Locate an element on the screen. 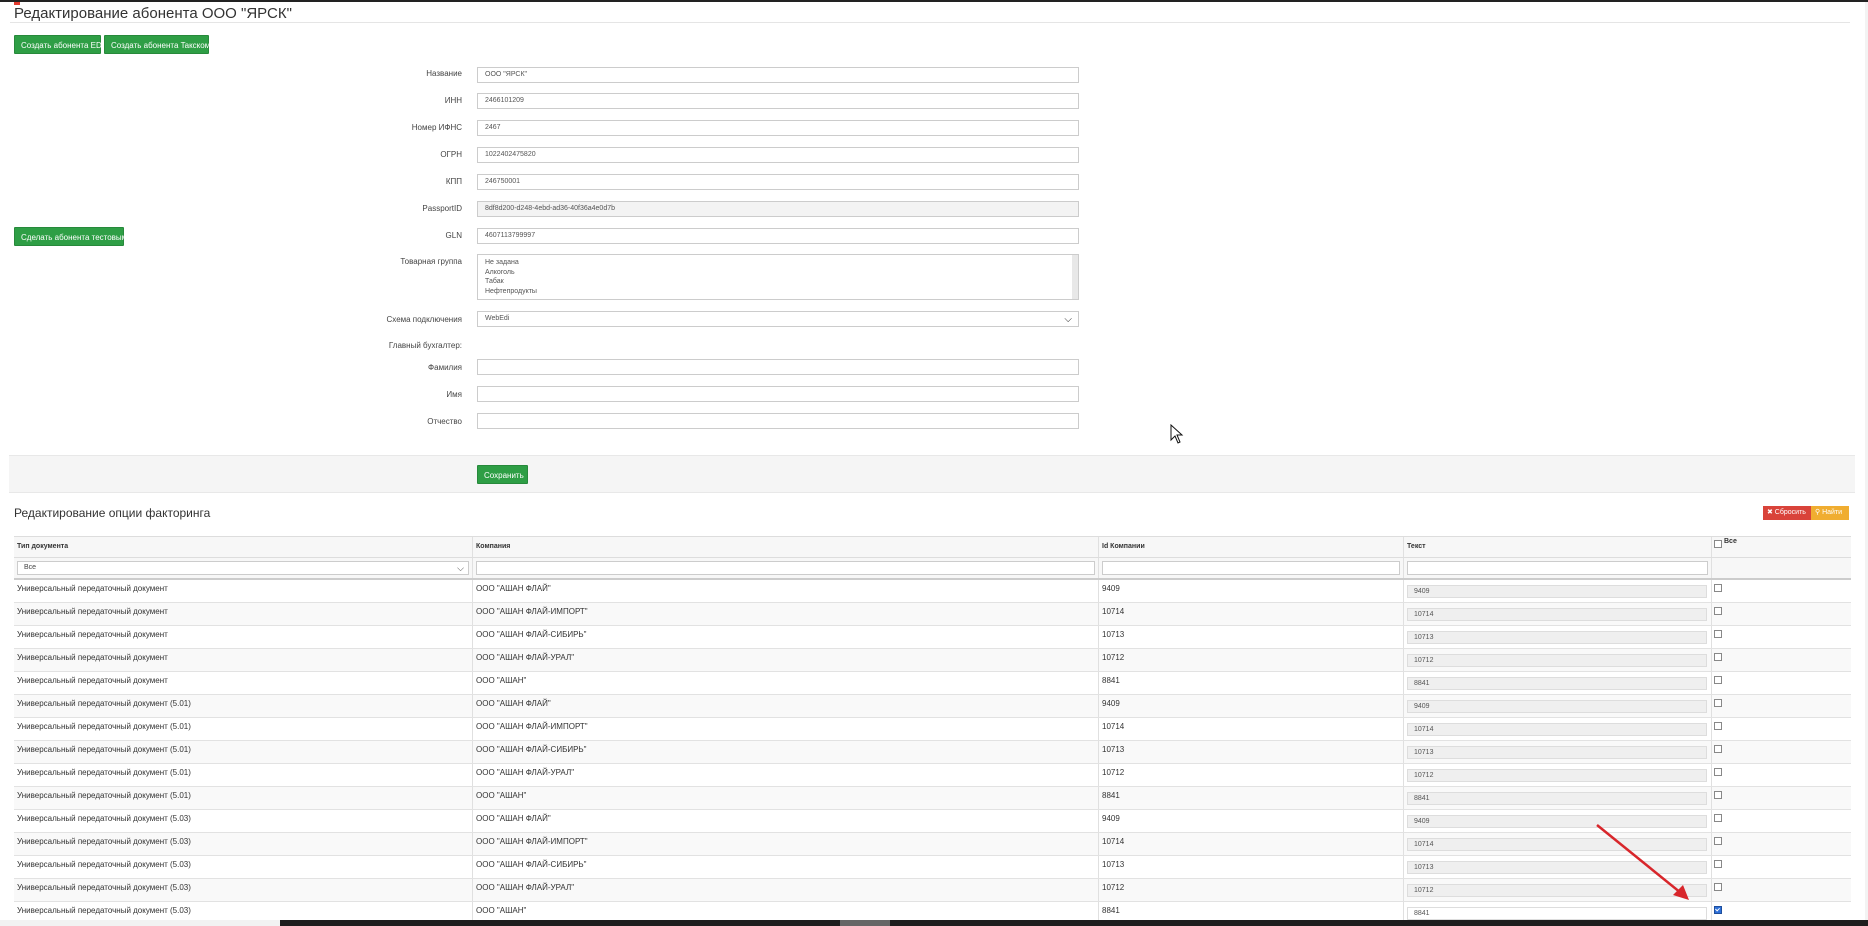  page-title: Редактирование абонента ООО "ЯРСК" is located at coordinates (153, 13).